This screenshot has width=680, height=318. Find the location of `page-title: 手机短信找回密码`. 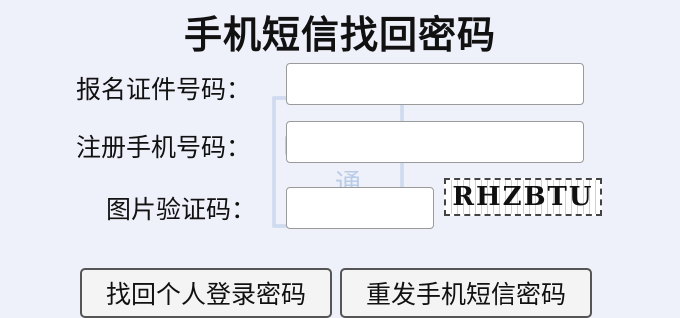

page-title: 手机短信找回密码 is located at coordinates (339, 35).